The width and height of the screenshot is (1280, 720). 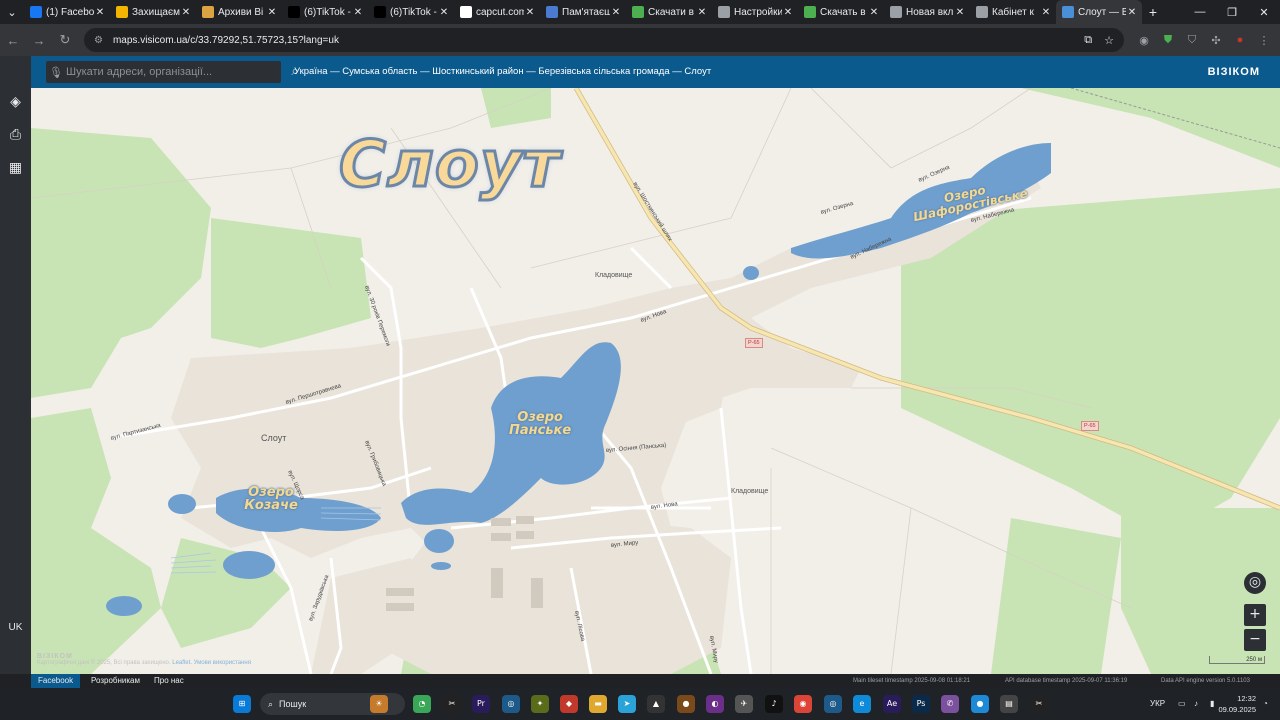 What do you see at coordinates (1192, 40) in the screenshot?
I see `adblock-extension-icon: ⛉` at bounding box center [1192, 40].